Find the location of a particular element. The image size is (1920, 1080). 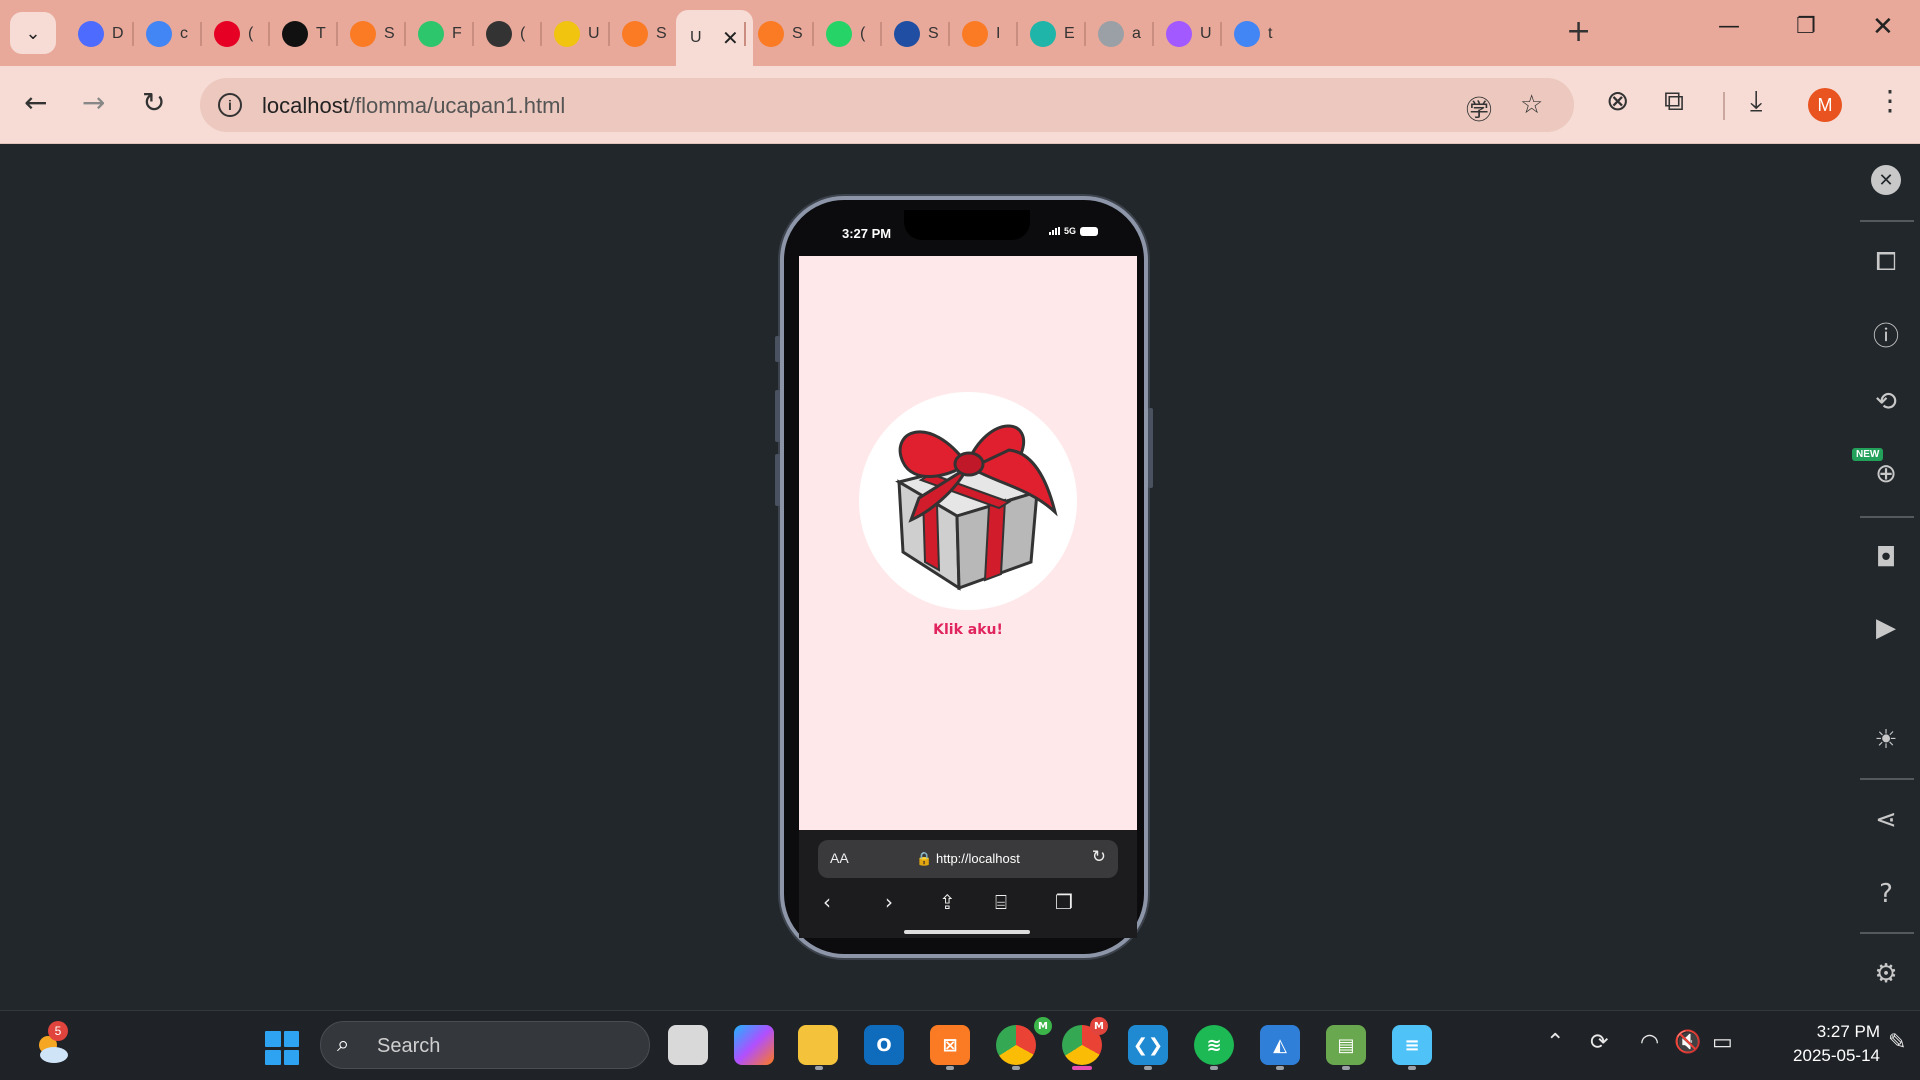

new-tab-button: + is located at coordinates (1578, 31).